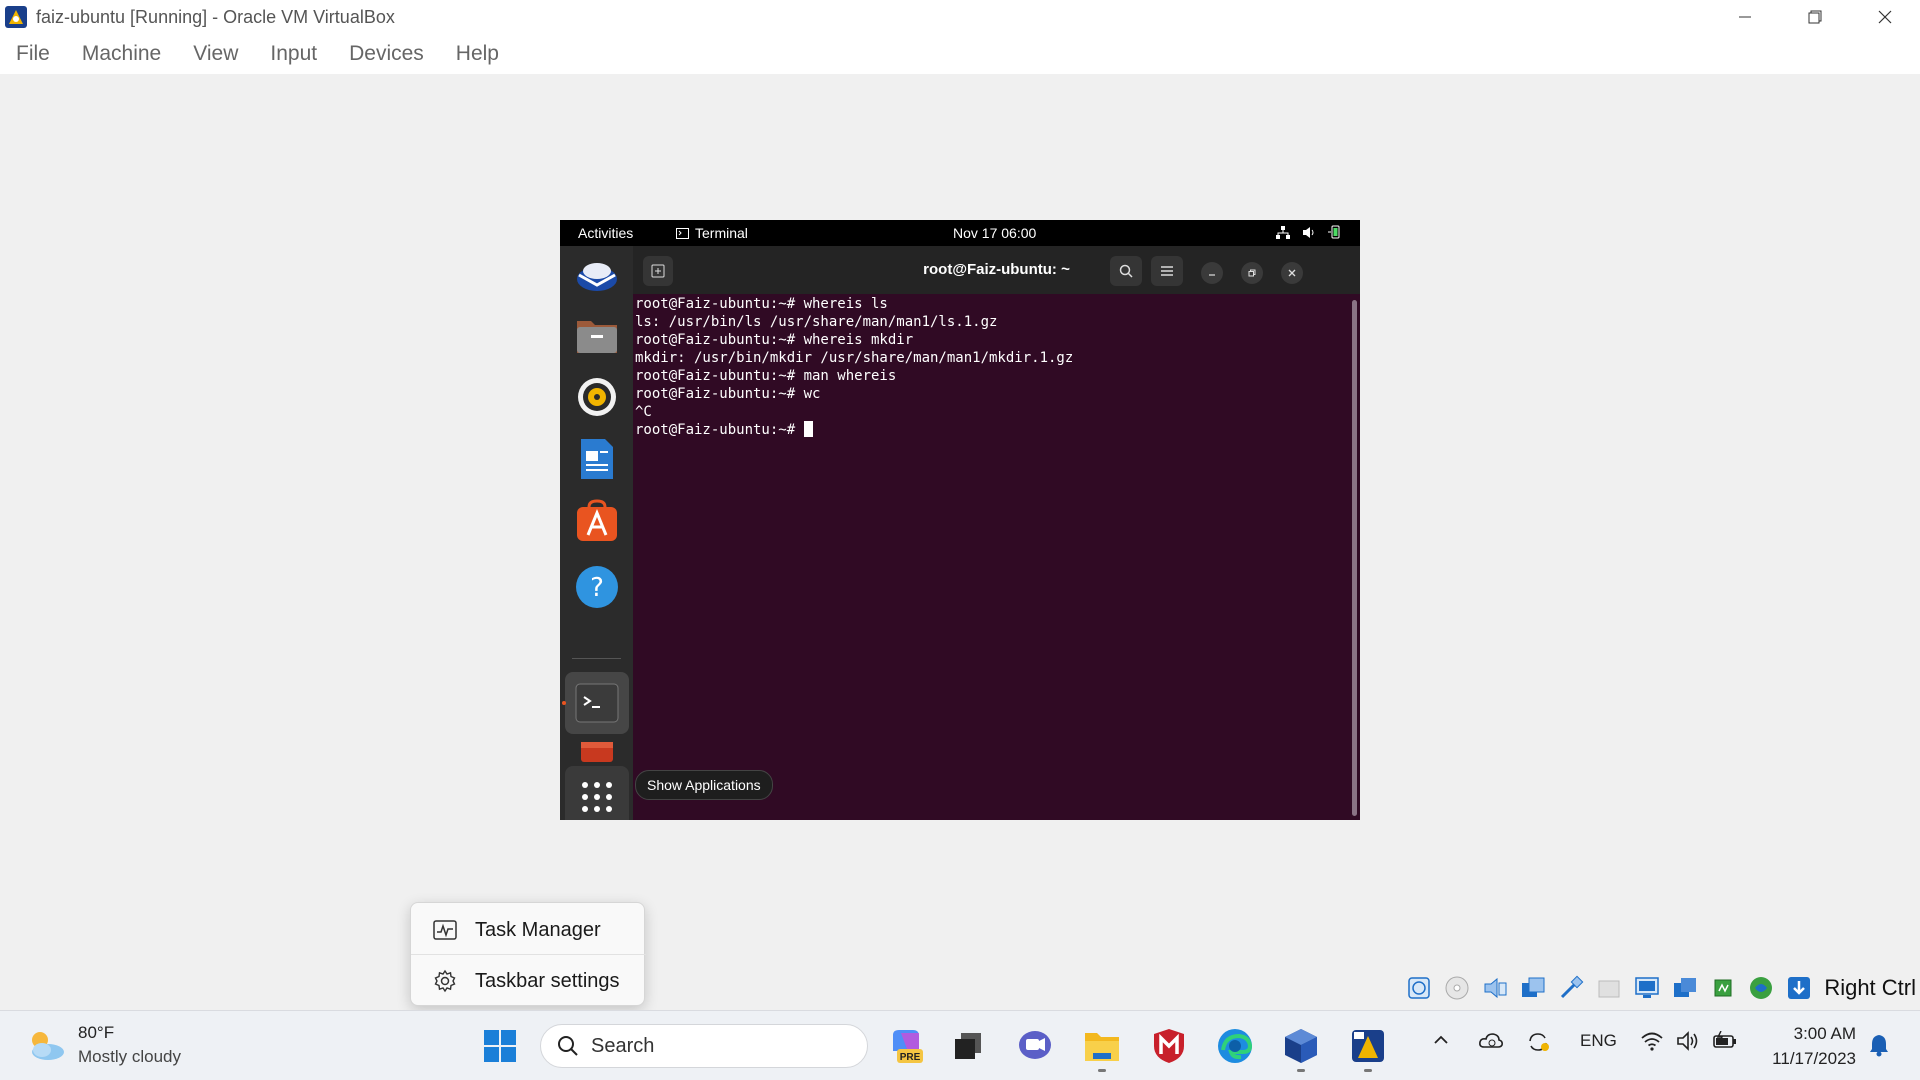  What do you see at coordinates (623, 1045) in the screenshot?
I see `search-placeholder: Search` at bounding box center [623, 1045].